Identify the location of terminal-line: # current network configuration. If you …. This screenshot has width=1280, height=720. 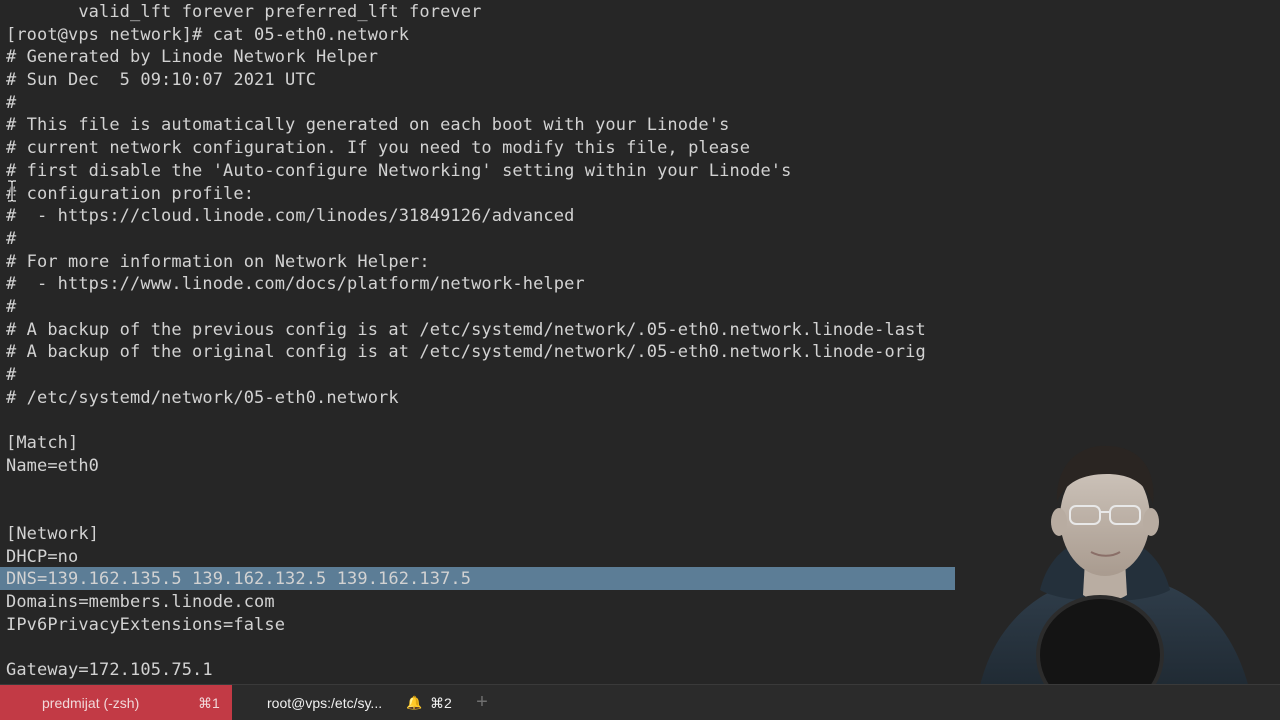
(378, 148).